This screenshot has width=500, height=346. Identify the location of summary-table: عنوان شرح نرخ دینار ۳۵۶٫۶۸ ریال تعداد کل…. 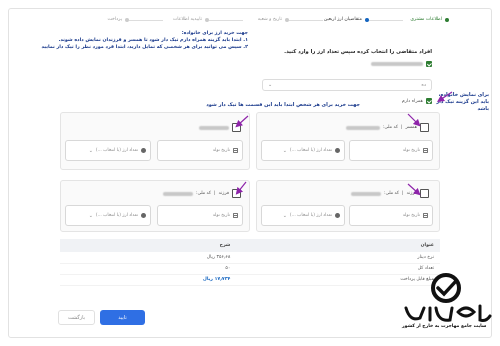
(250, 262).